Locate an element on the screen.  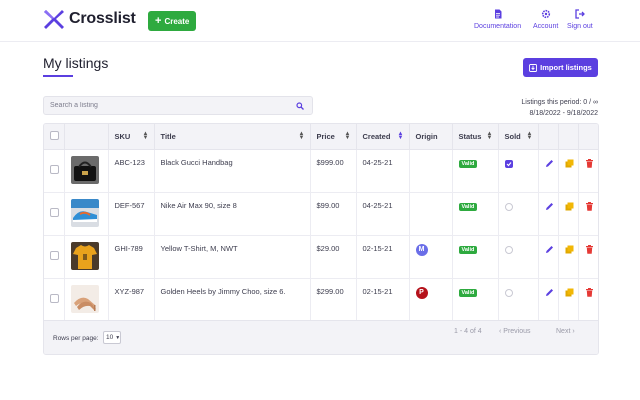
create-button: + Create is located at coordinates (172, 21).